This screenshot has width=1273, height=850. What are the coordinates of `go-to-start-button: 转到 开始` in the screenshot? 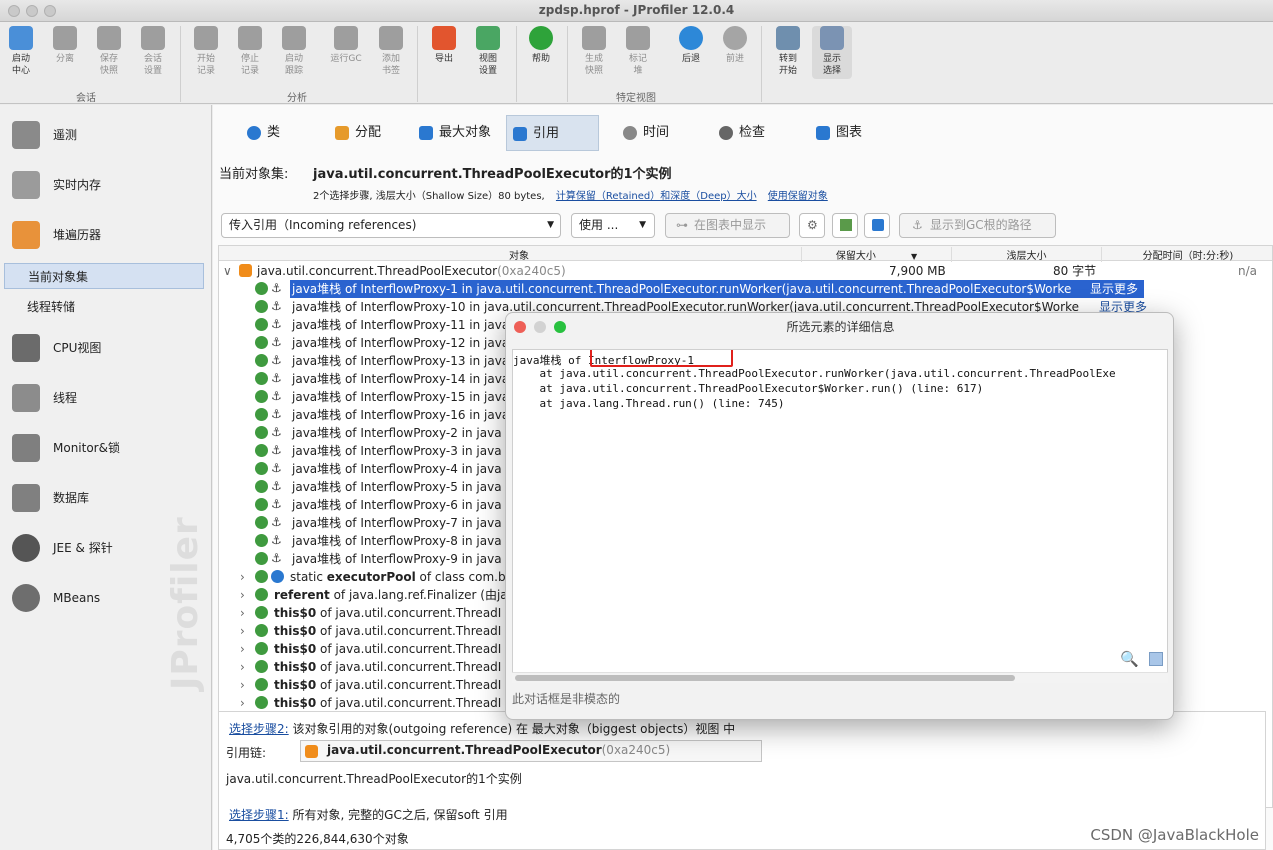 It's located at (788, 51).